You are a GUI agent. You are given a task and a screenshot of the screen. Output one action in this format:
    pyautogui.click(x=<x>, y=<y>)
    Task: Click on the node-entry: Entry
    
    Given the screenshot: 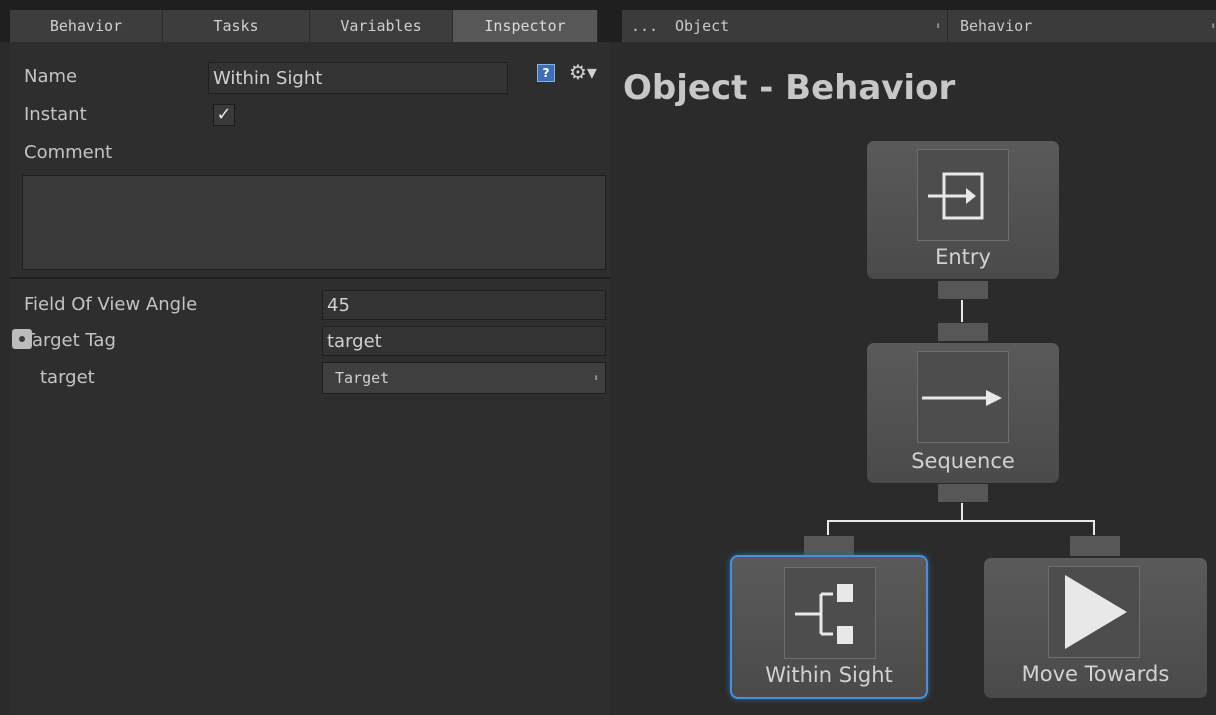 What is the action you would take?
    pyautogui.click(x=963, y=210)
    